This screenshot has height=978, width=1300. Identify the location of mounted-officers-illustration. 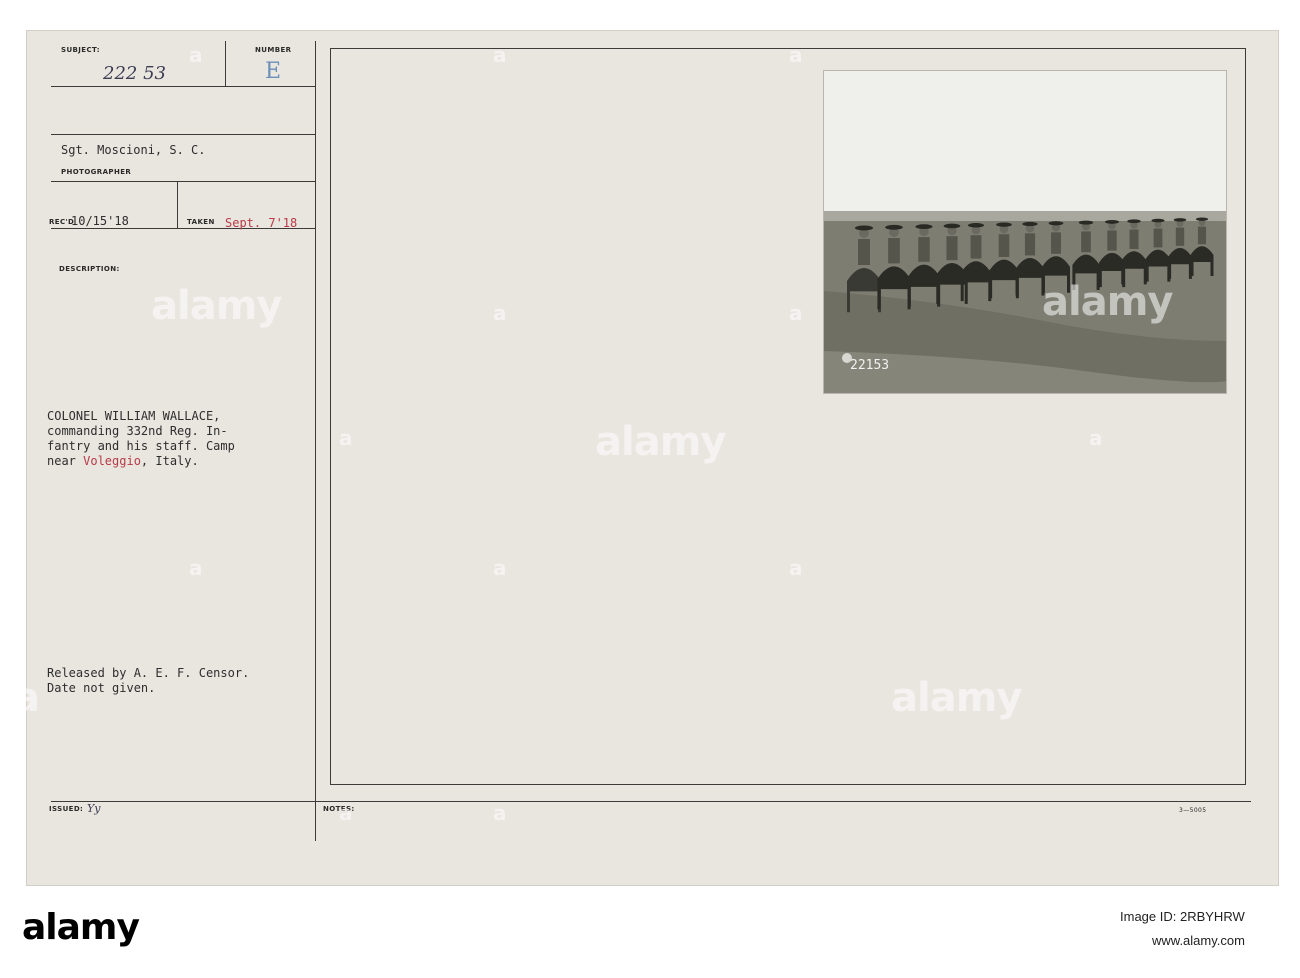
(1025, 232).